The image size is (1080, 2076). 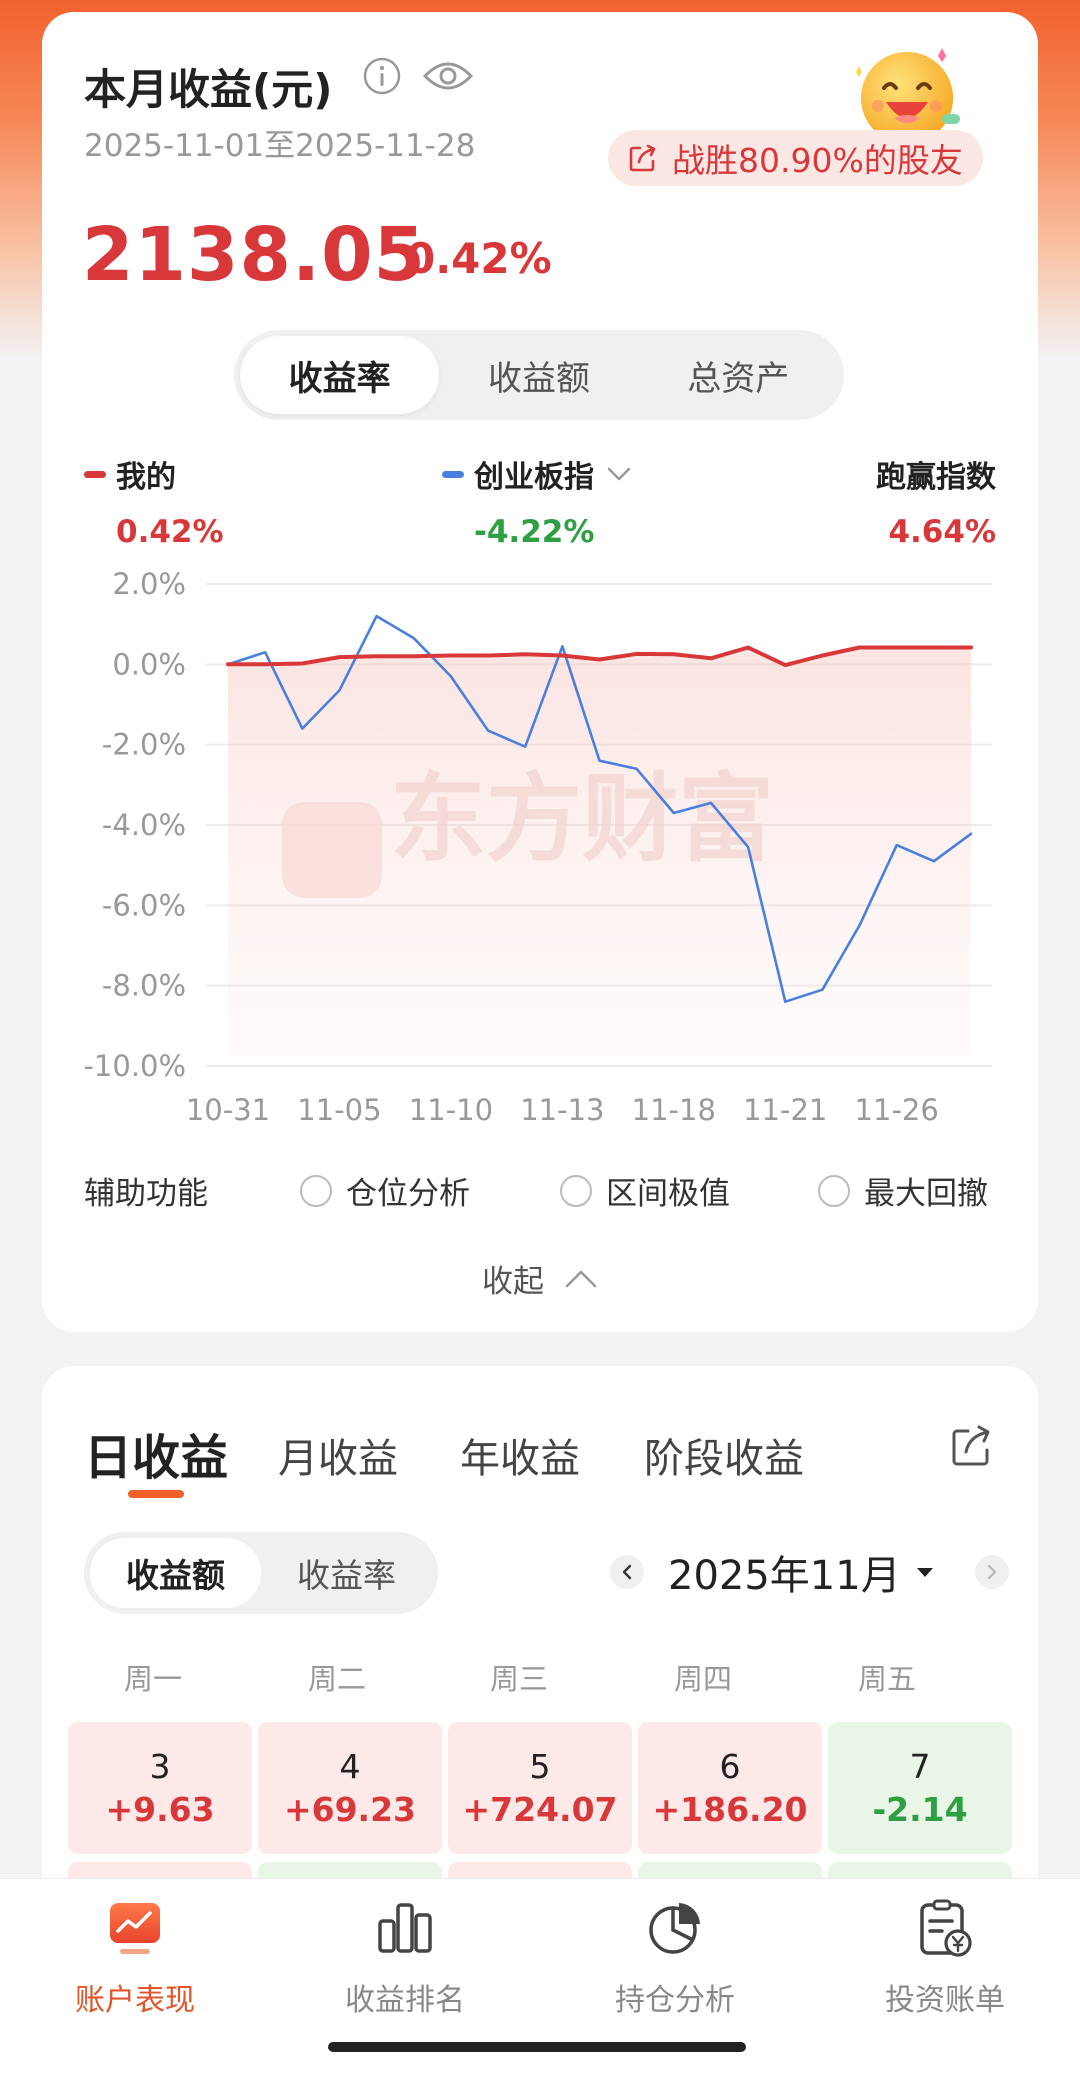 What do you see at coordinates (336, 1679) in the screenshot?
I see `weekday-label: 周二` at bounding box center [336, 1679].